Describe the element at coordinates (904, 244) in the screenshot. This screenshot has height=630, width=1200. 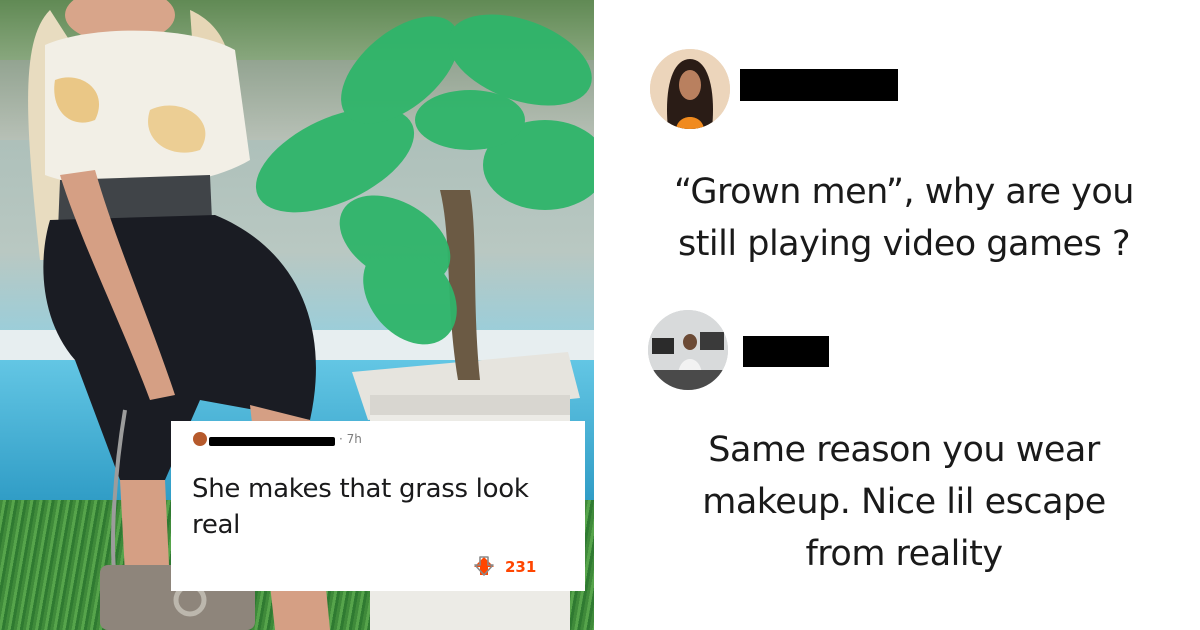
I see `post-text-line: still playing video games ?` at that location.